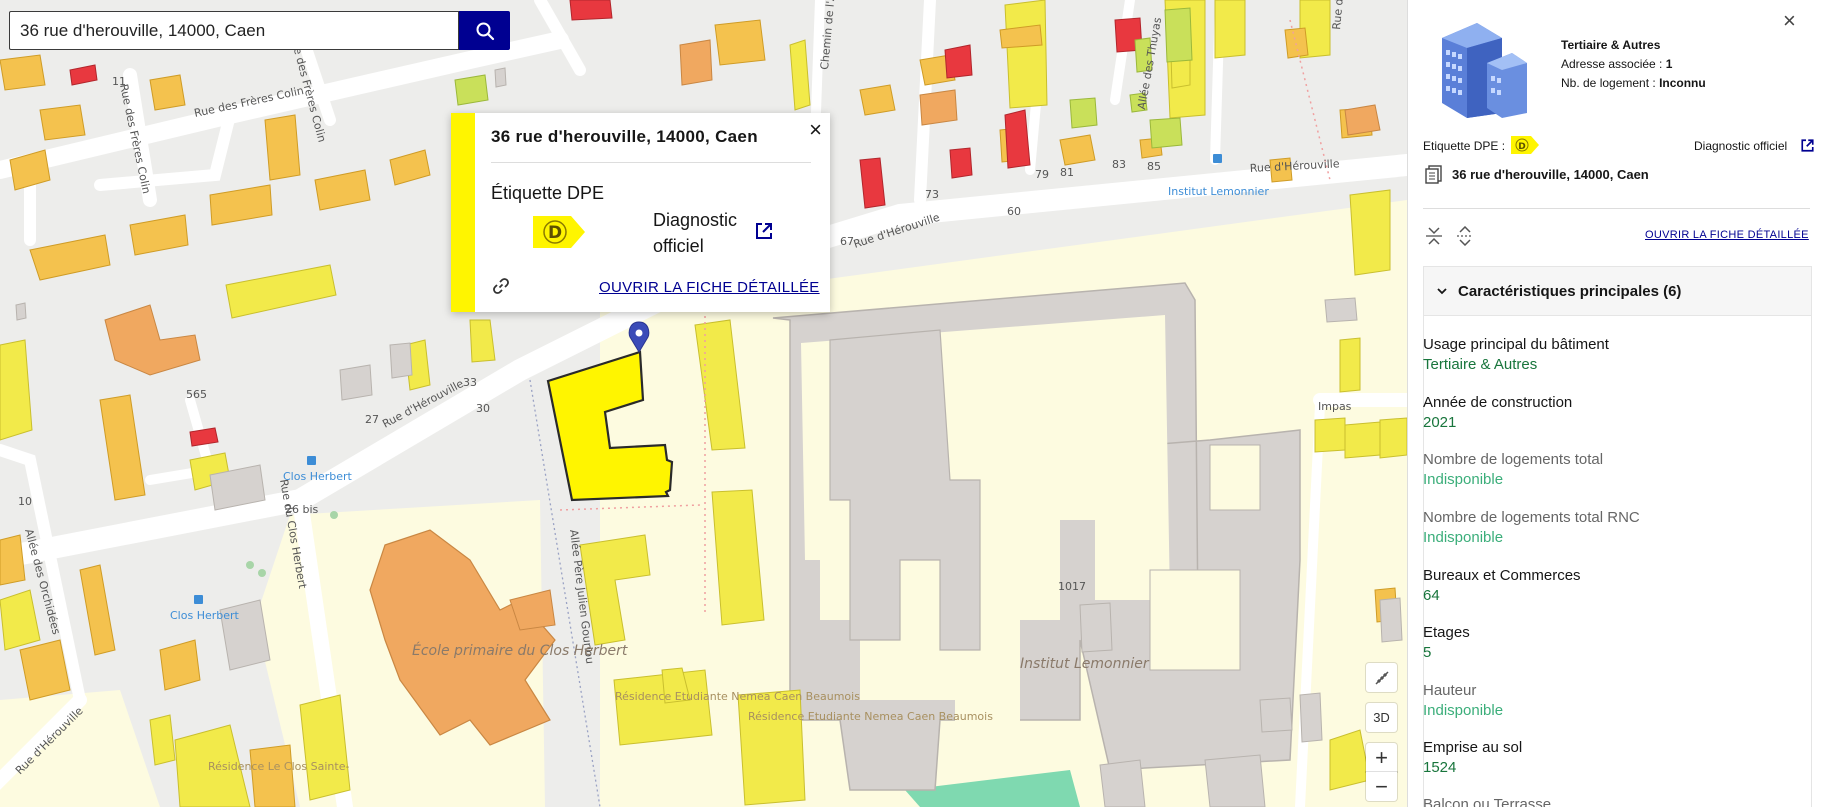 This screenshot has width=1823, height=807. I want to click on map-number: 83, so click(1119, 164).